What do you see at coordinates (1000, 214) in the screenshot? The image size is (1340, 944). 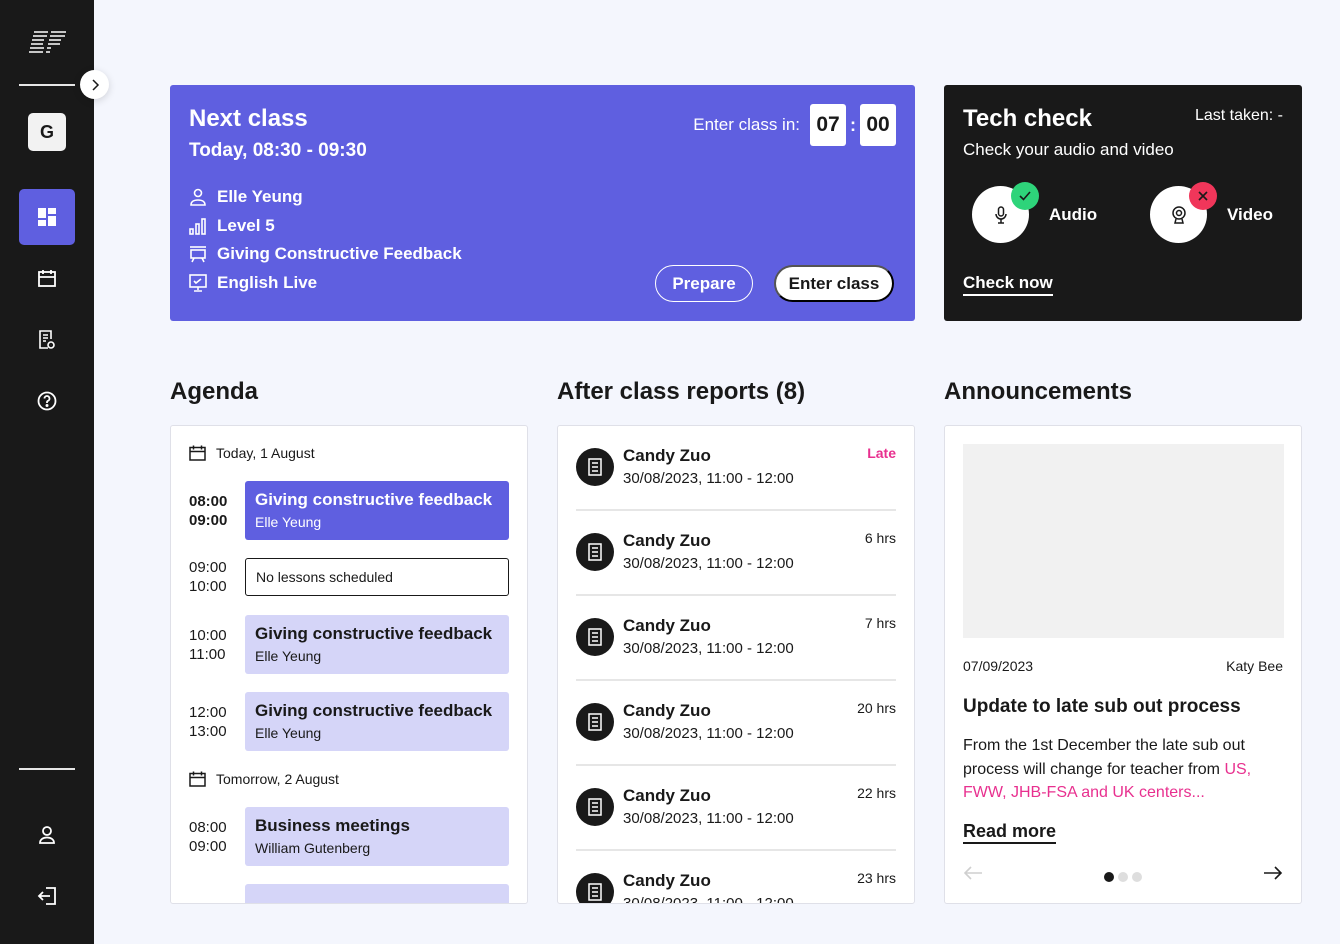 I see `microphone-icon` at bounding box center [1000, 214].